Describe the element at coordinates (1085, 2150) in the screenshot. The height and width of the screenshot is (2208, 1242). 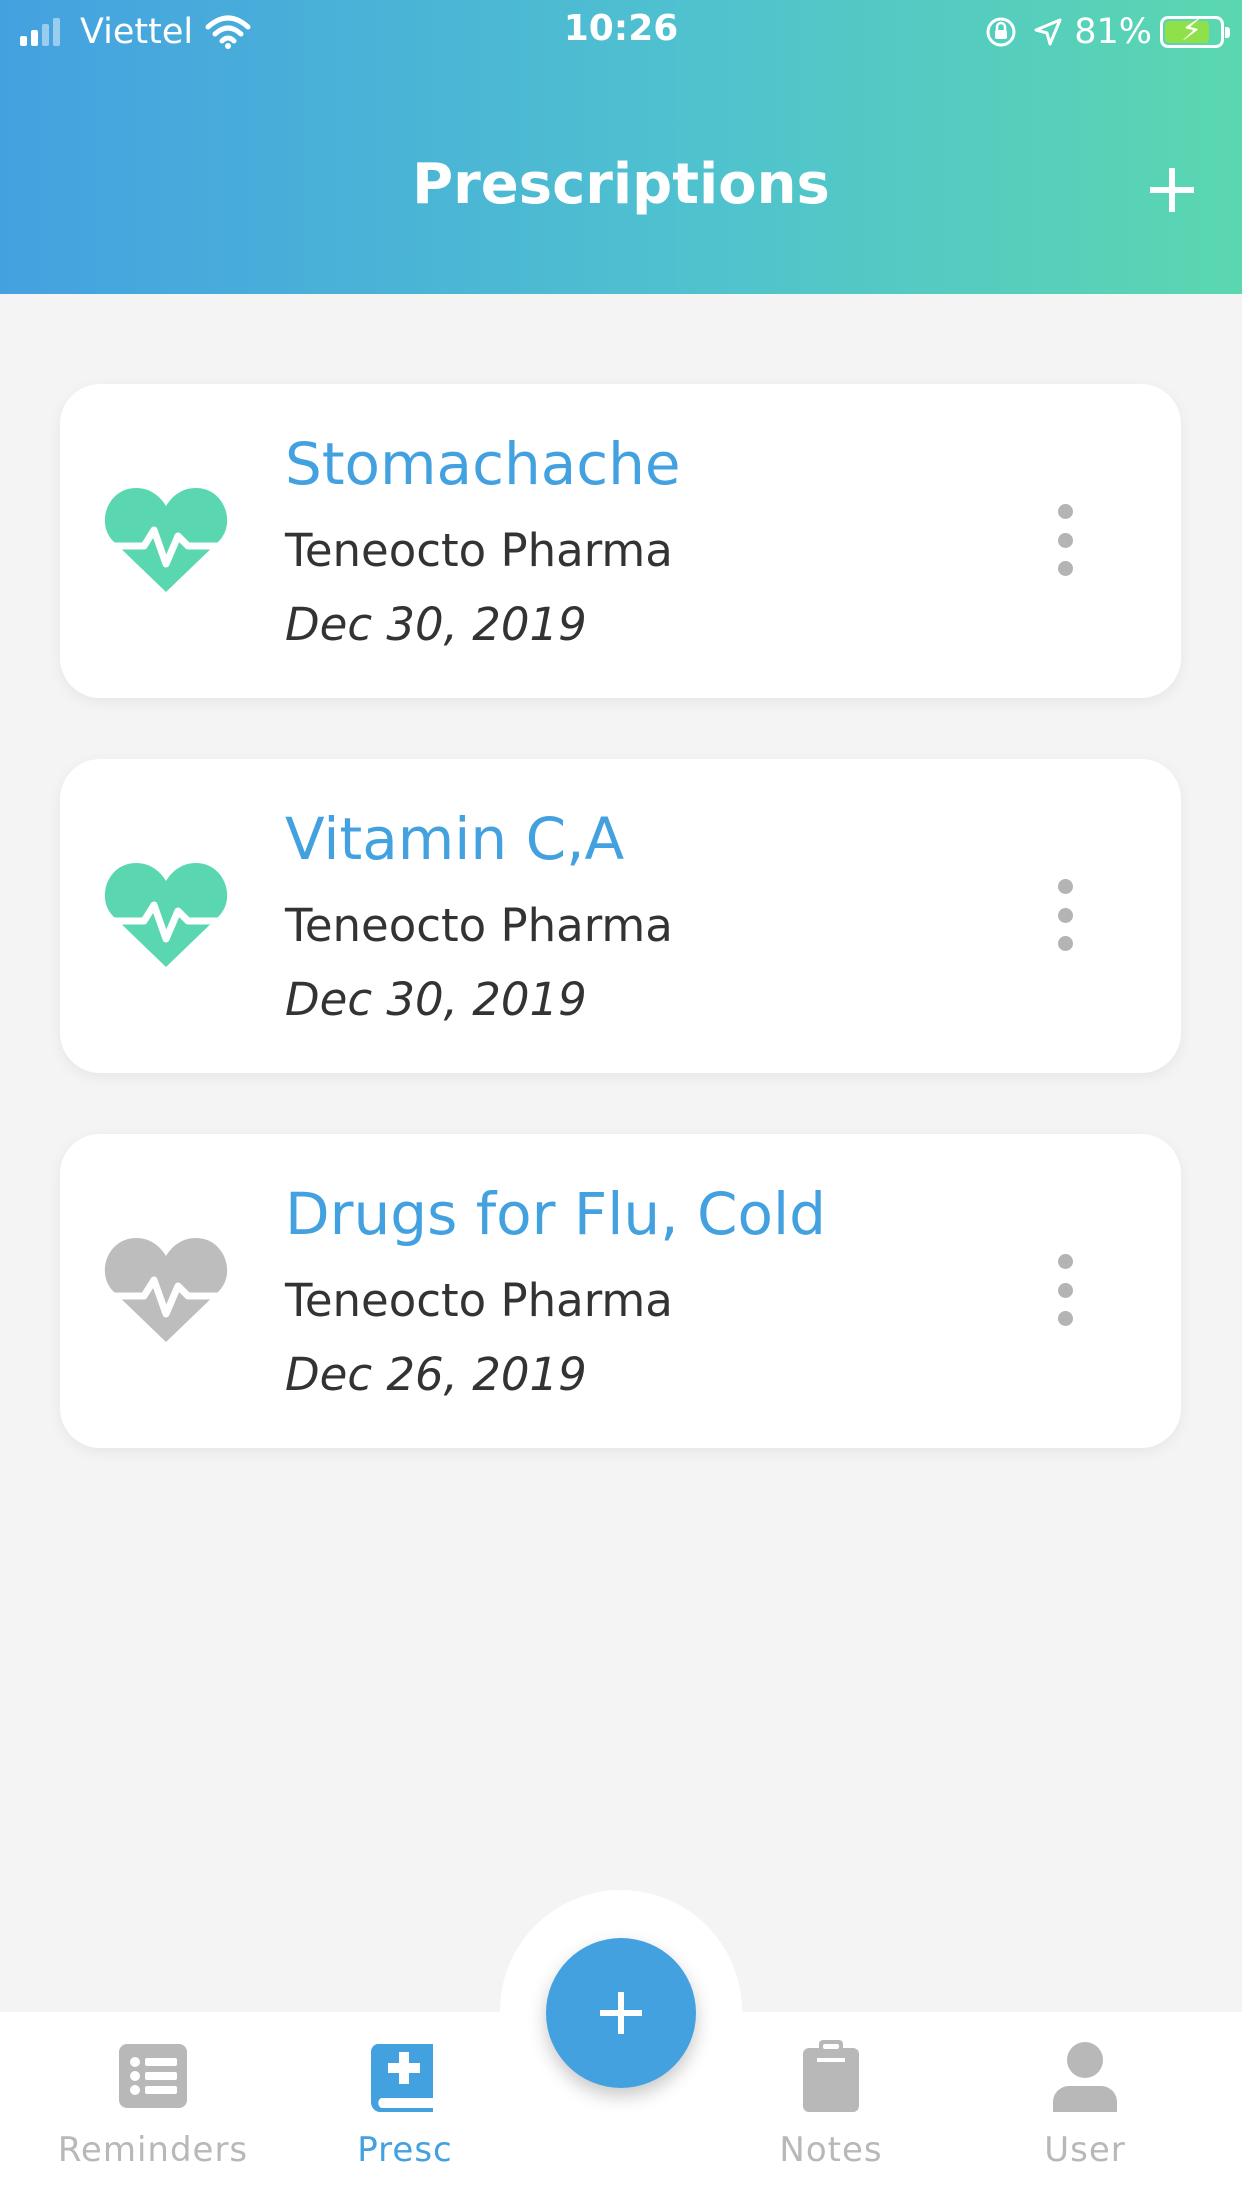
I see `nav-label-user: User` at that location.